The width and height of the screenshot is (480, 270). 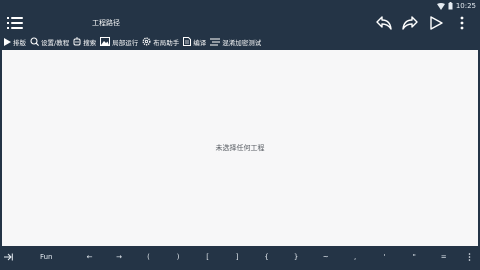 What do you see at coordinates (465, 6) in the screenshot?
I see `status-time: 10:25` at bounding box center [465, 6].